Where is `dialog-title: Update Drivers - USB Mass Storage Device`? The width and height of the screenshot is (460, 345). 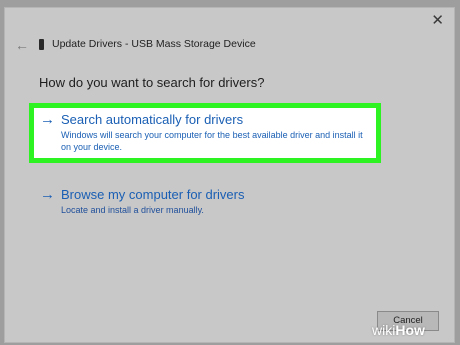 dialog-title: Update Drivers - USB Mass Storage Device is located at coordinates (154, 44).